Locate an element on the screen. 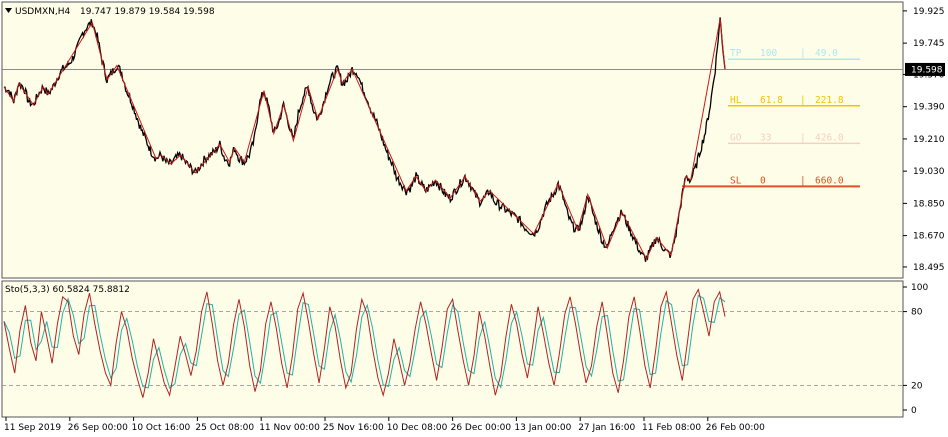 The height and width of the screenshot is (437, 948). time-tick-label: 11 Feb 08:00 is located at coordinates (671, 428).